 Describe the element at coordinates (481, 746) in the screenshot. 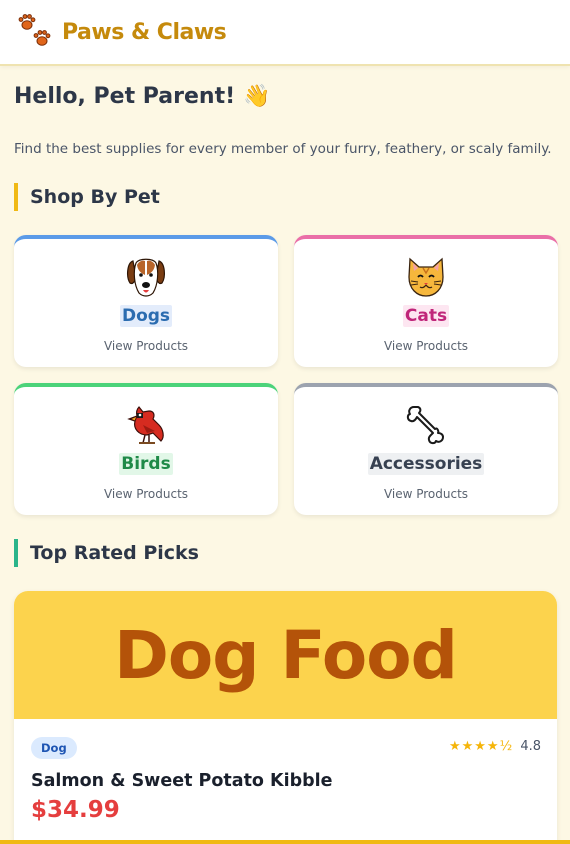

I see `star-rating-icon: ★★★★½` at that location.